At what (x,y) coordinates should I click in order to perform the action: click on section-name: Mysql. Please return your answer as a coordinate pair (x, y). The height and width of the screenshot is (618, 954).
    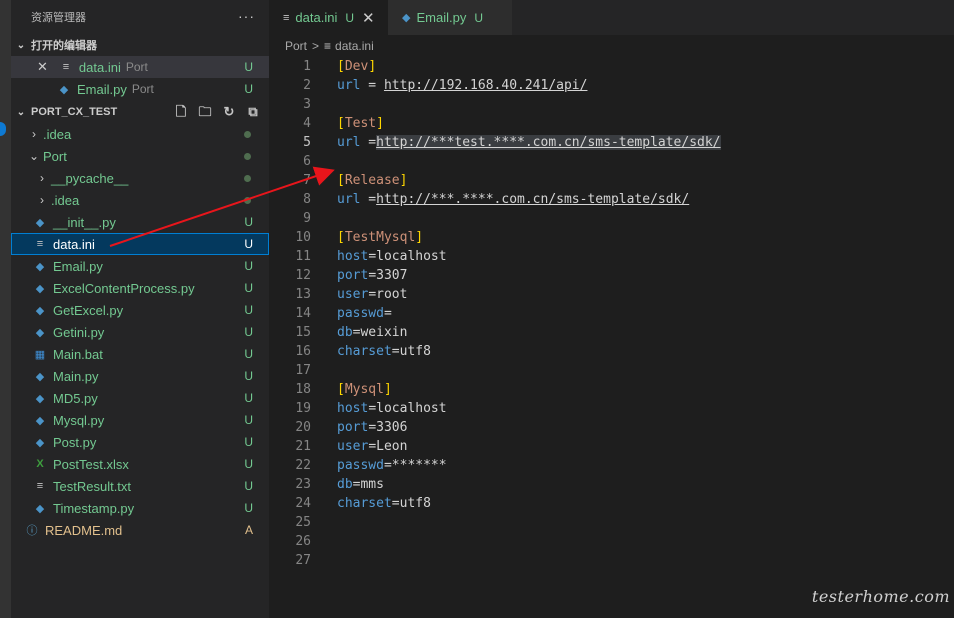
    Looking at the image, I should click on (364, 389).